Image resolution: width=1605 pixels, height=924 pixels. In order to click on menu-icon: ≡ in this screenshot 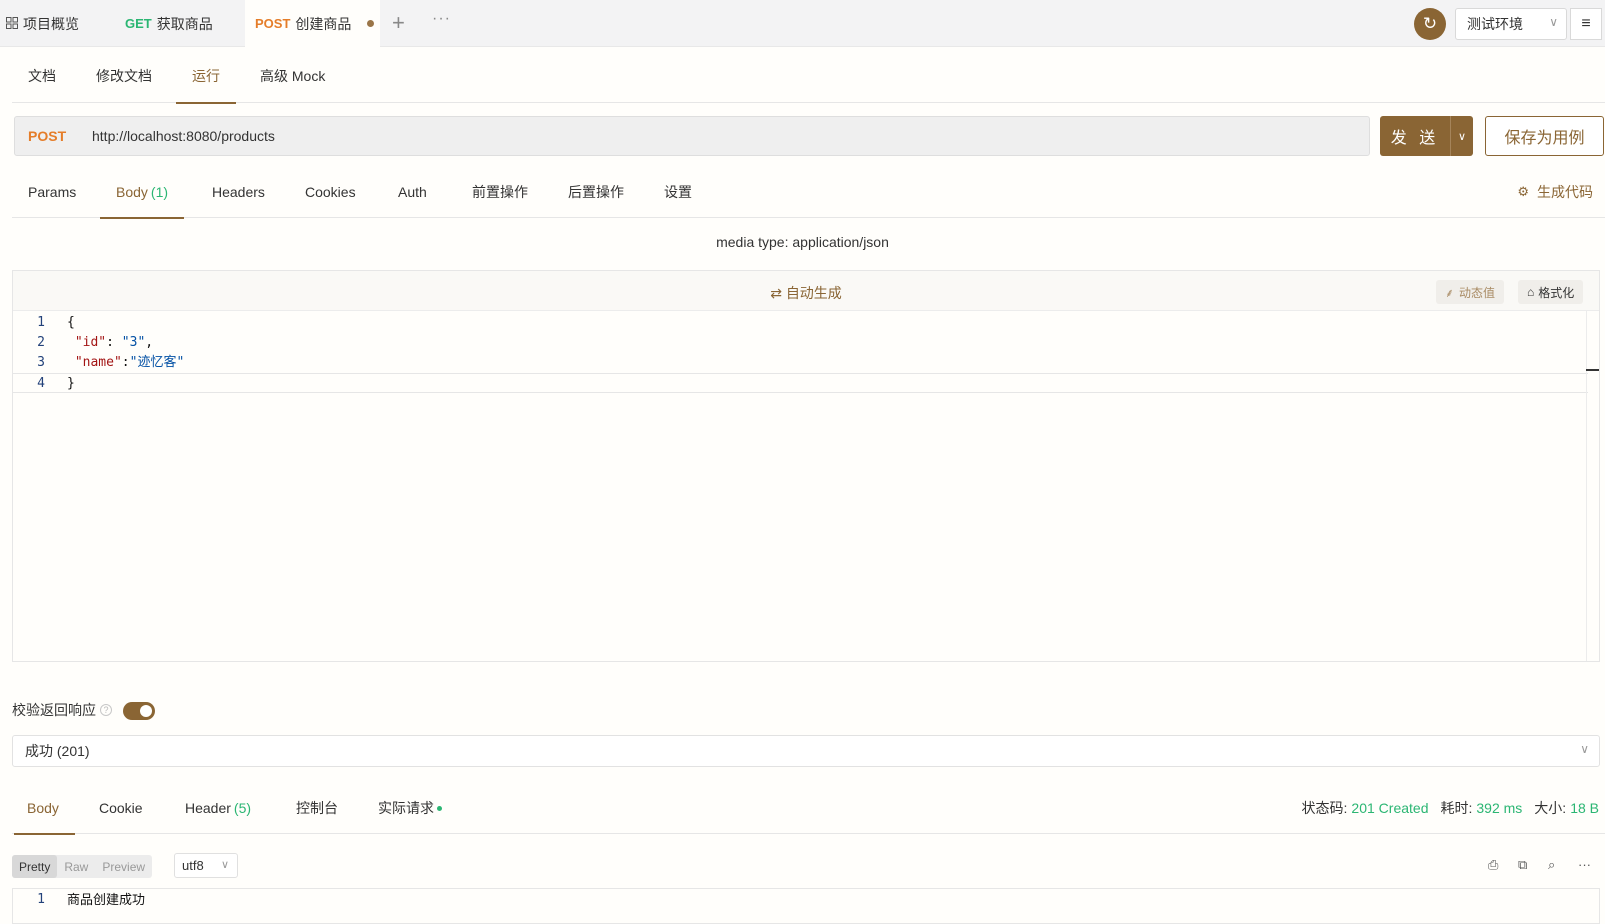, I will do `click(1586, 24)`.